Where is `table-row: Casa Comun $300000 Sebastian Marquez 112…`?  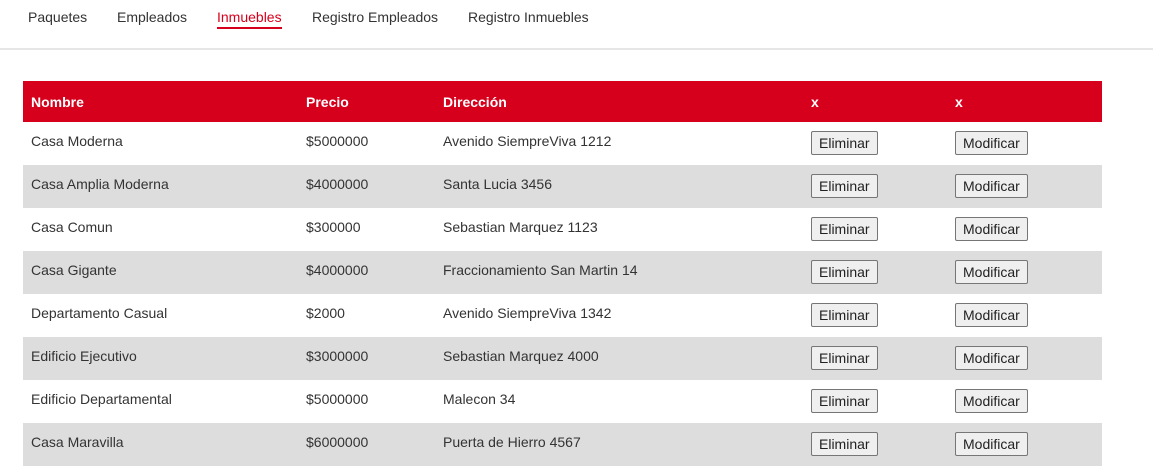
table-row: Casa Comun $300000 Sebastian Marquez 112… is located at coordinates (562, 229).